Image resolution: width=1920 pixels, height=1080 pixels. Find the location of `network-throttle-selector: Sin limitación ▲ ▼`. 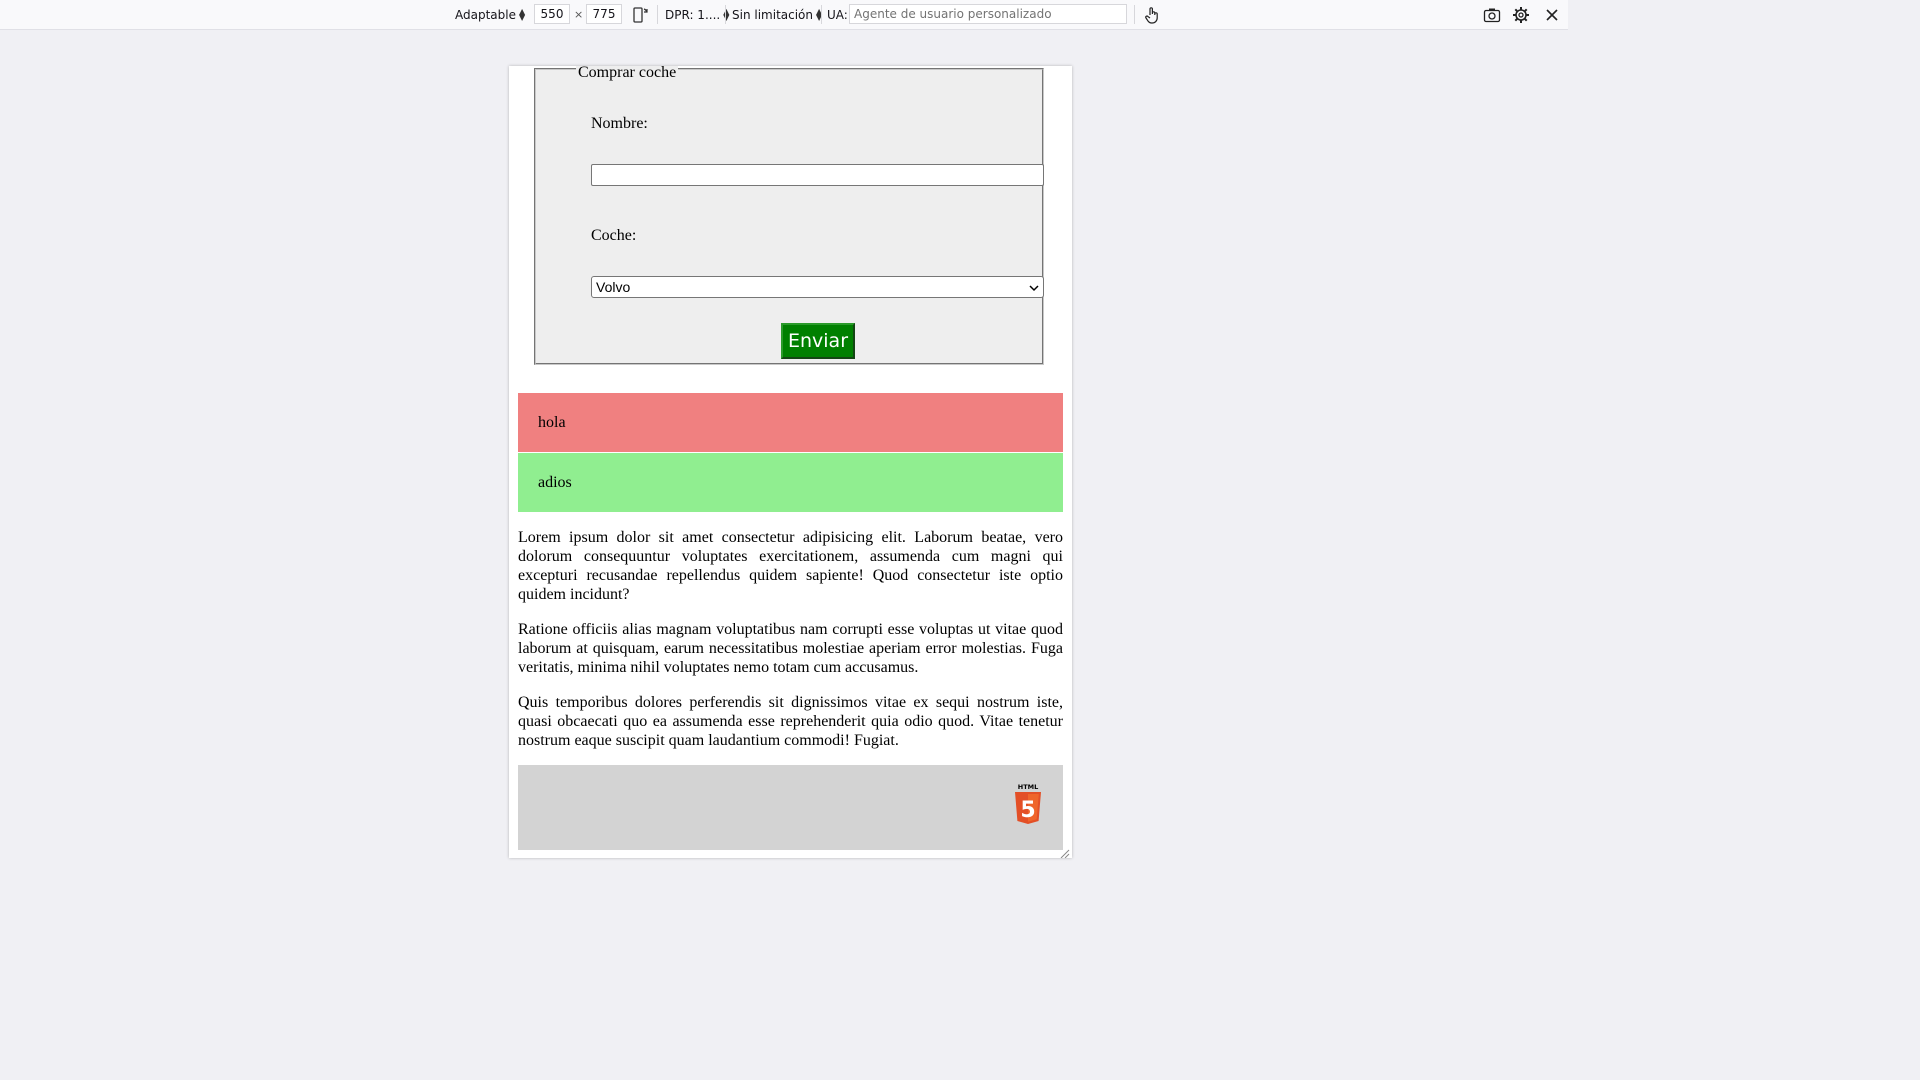

network-throttle-selector: Sin limitación ▲ ▼ is located at coordinates (777, 14).